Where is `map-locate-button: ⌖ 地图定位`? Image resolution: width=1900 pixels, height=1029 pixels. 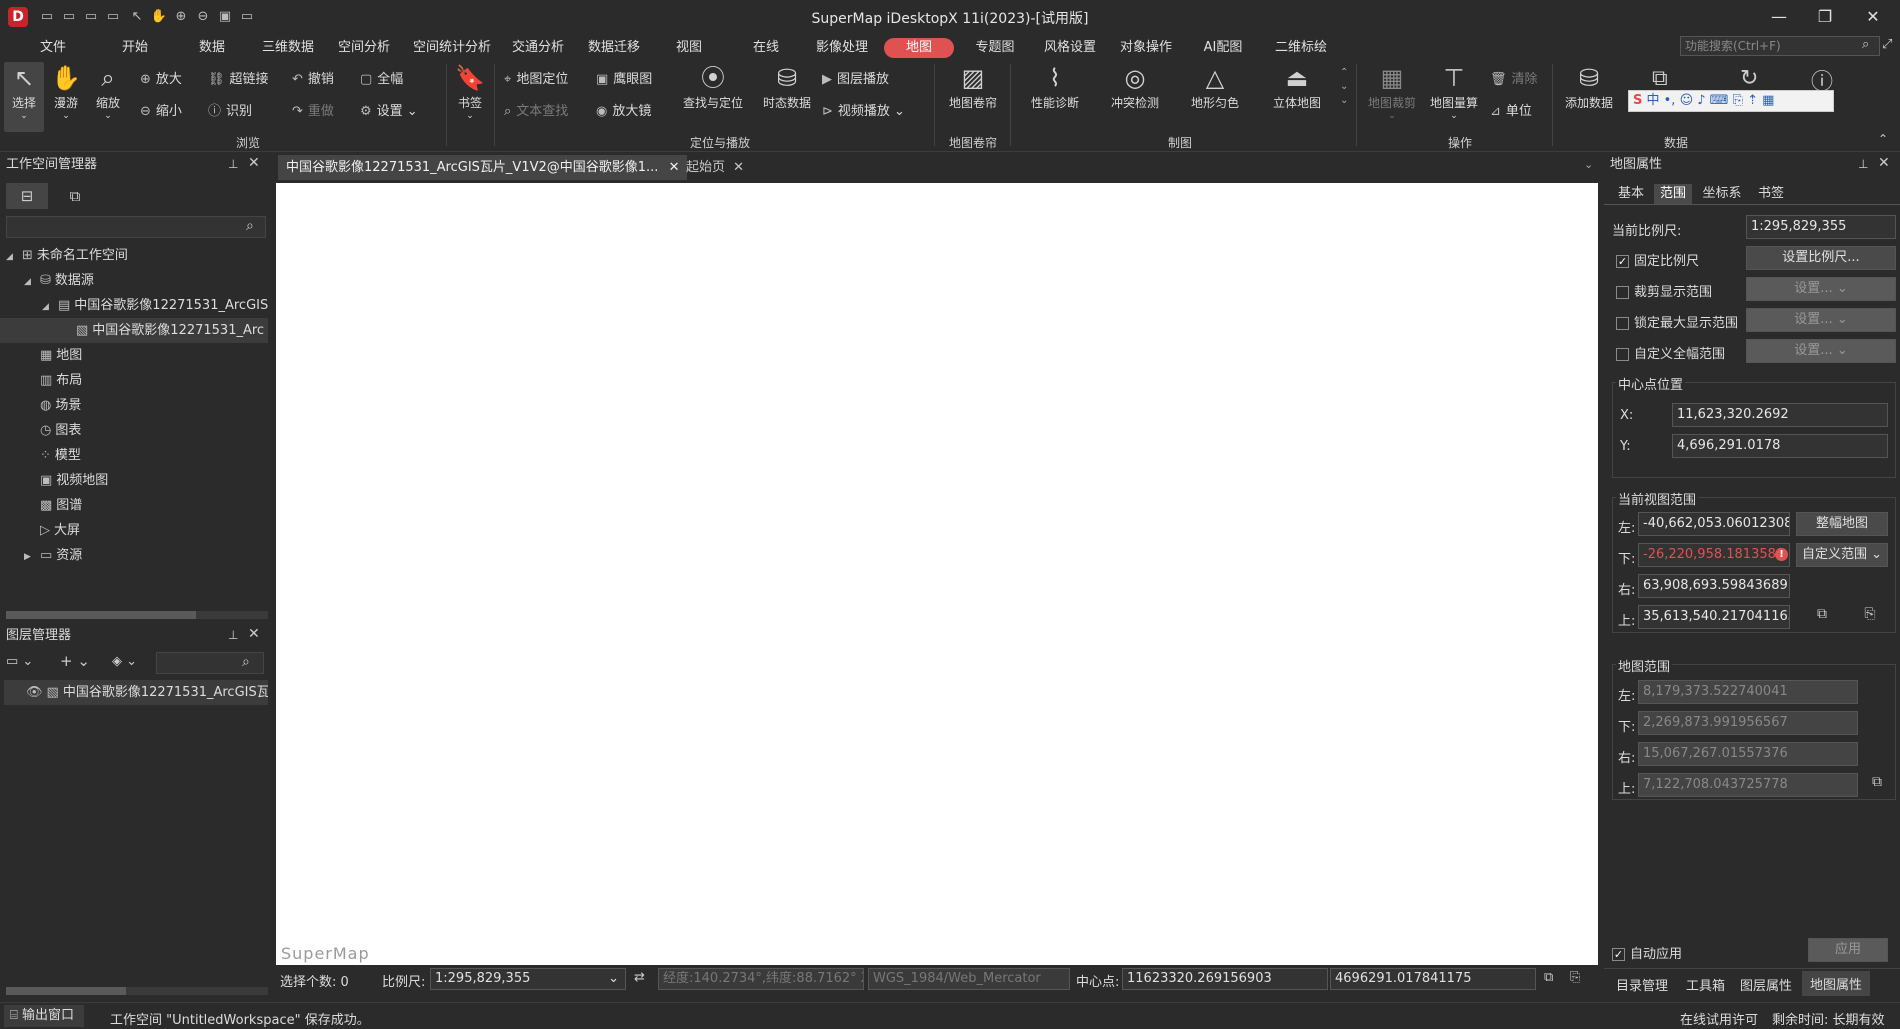 map-locate-button: ⌖ 地图定位 is located at coordinates (536, 77).